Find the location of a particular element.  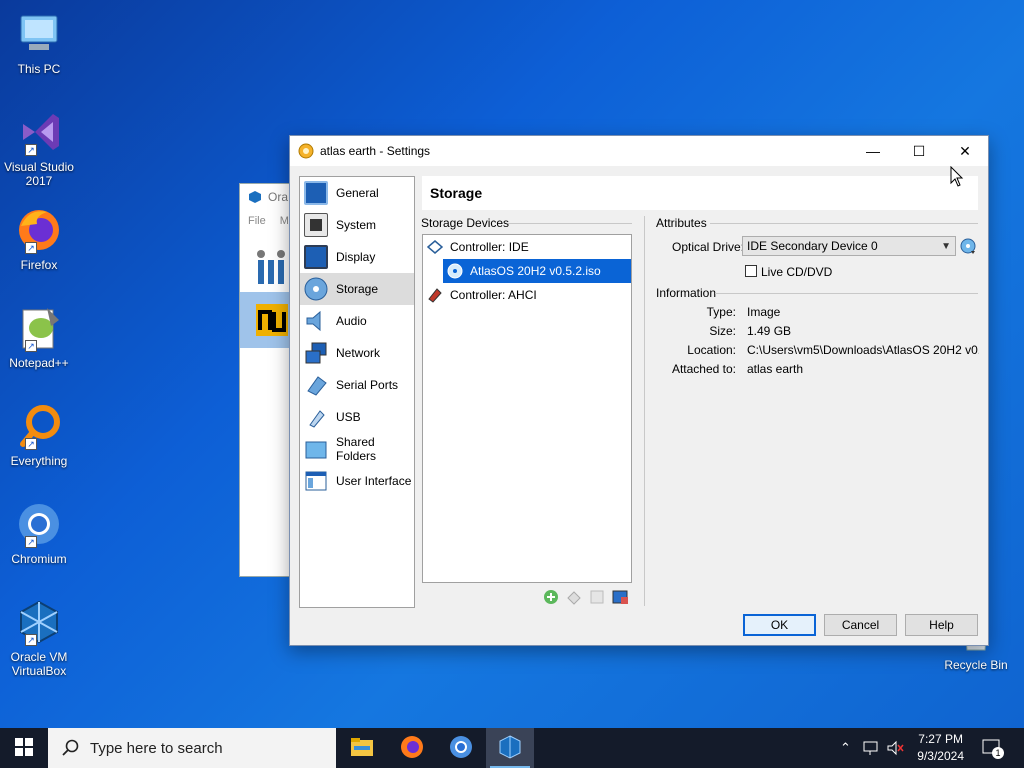

ide-controller-icon is located at coordinates (435, 247).